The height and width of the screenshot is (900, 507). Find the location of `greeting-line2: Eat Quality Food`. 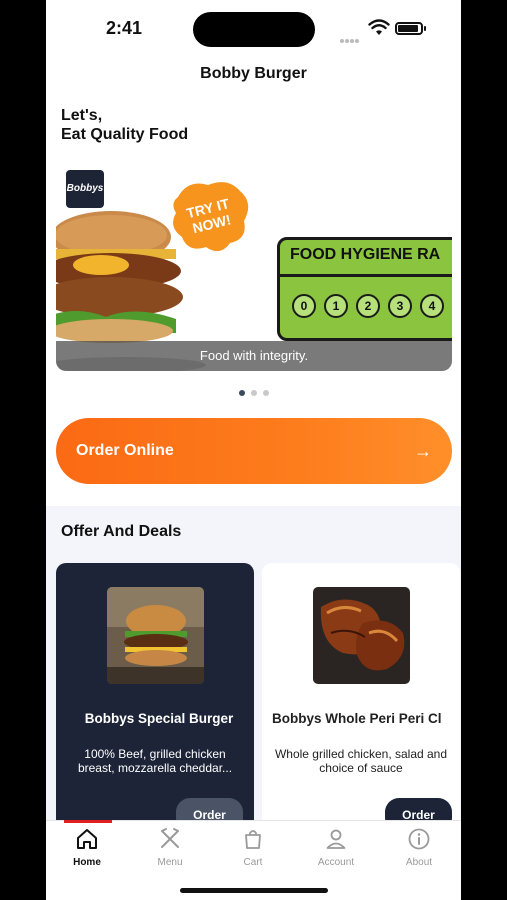

greeting-line2: Eat Quality Food is located at coordinates (125, 134).